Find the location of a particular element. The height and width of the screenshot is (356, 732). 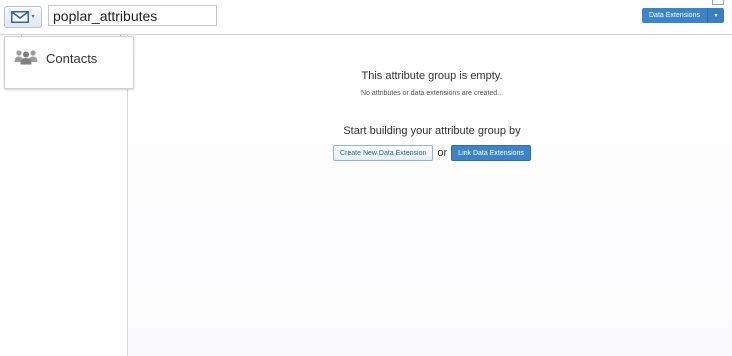

data-extensions-button: Data Extensions ▾ is located at coordinates (683, 15).